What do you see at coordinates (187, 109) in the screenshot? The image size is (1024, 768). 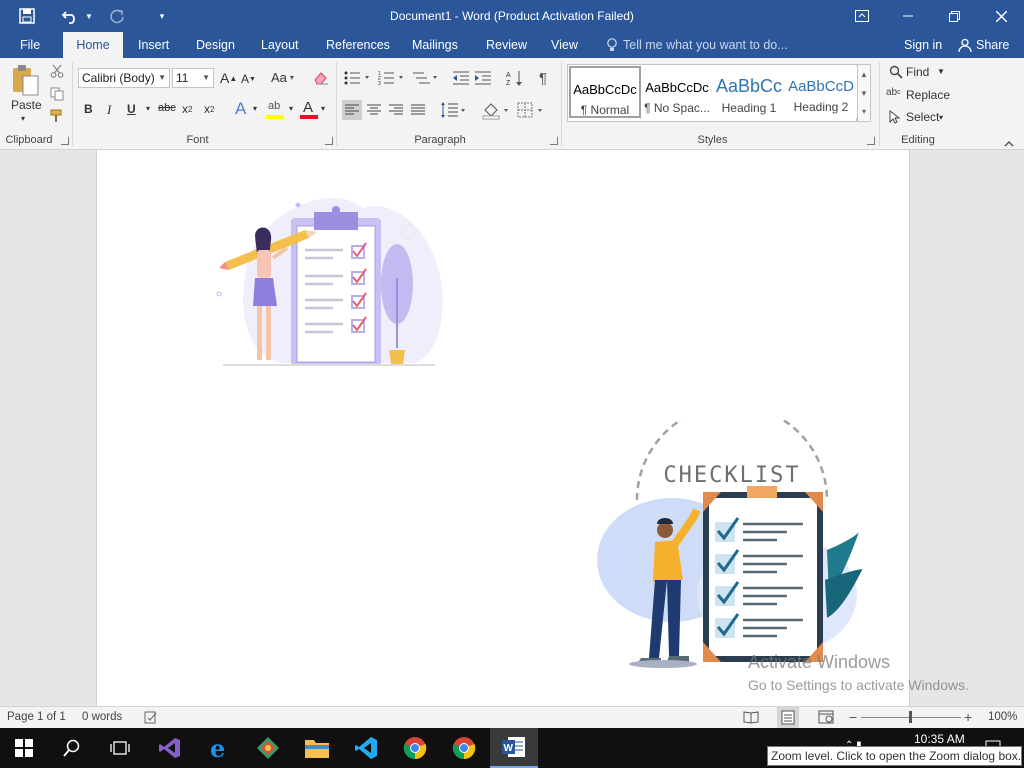 I see `subscript-button: x2` at bounding box center [187, 109].